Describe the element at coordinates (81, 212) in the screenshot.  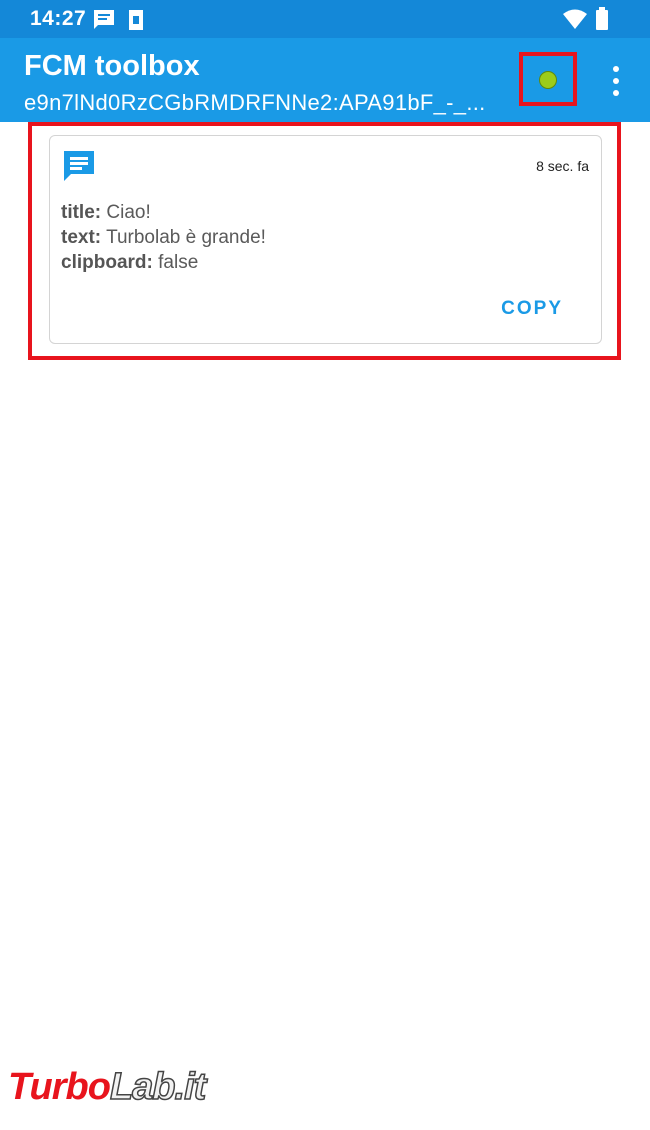
I see `field-key: title:` at that location.